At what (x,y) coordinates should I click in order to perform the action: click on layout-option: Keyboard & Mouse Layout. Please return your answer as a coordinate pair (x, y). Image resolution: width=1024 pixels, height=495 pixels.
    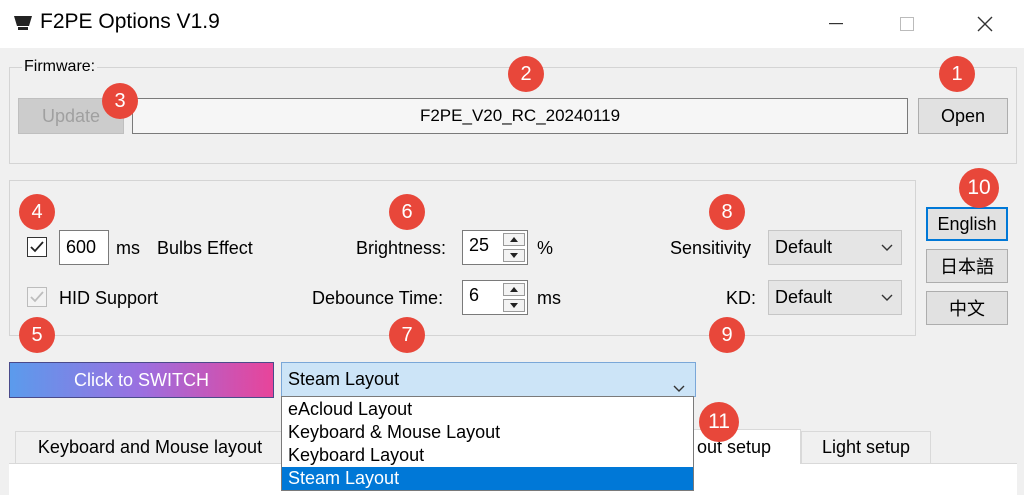
    Looking at the image, I should click on (487, 432).